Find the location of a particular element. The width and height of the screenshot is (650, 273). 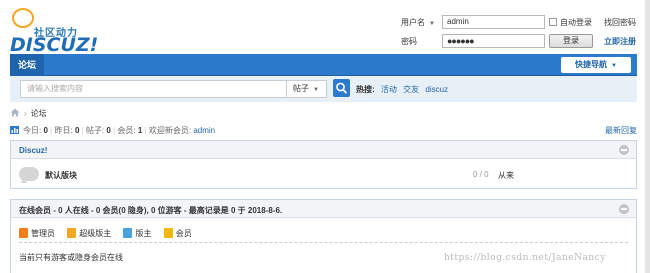

legend-super-moderator-label: 超级版主 is located at coordinates (95, 233).